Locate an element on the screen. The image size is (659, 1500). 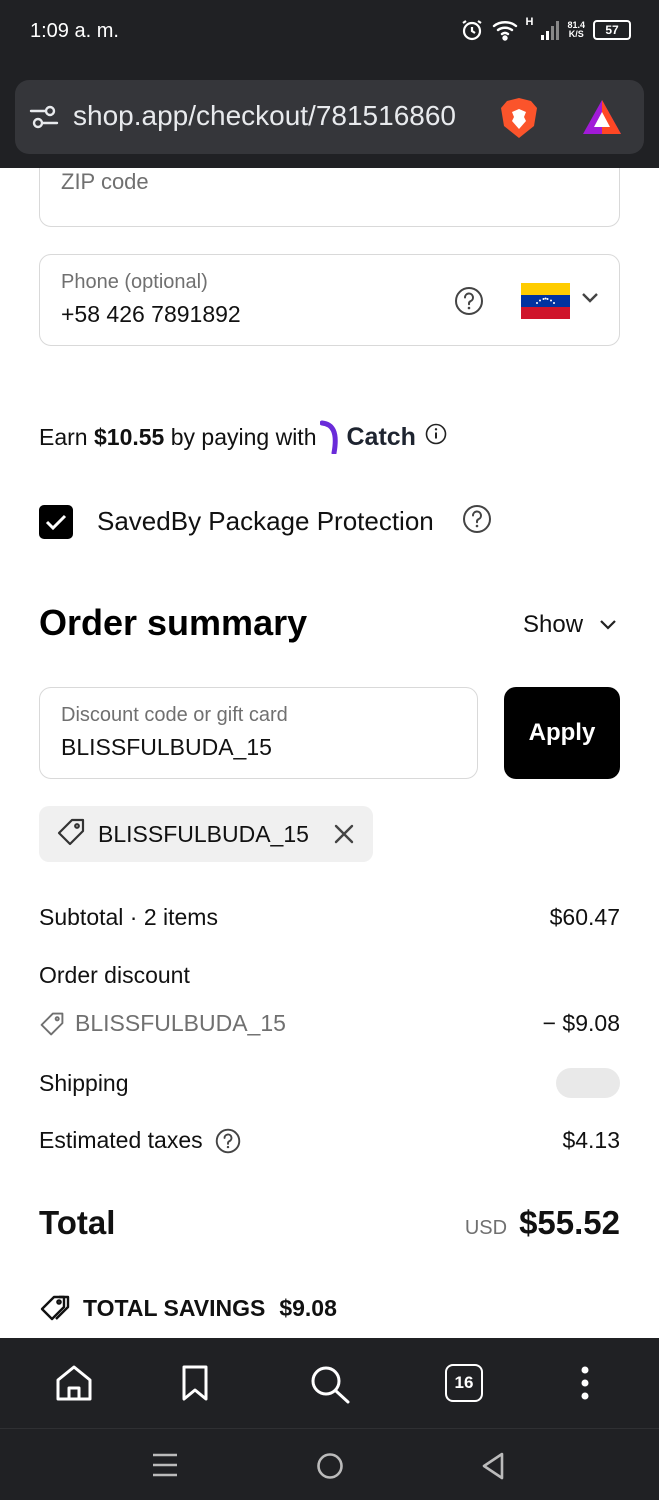
net-speed: 81.4 K/S is located at coordinates (576, 29).